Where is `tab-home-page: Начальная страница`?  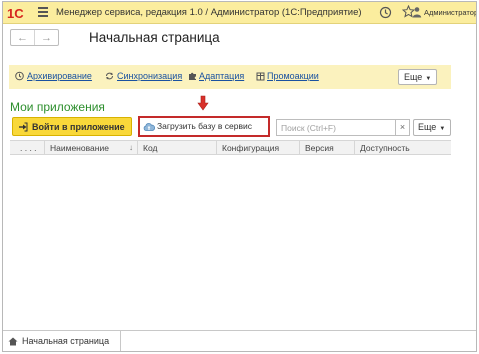
tab-home-page: Начальная страница is located at coordinates (62, 341).